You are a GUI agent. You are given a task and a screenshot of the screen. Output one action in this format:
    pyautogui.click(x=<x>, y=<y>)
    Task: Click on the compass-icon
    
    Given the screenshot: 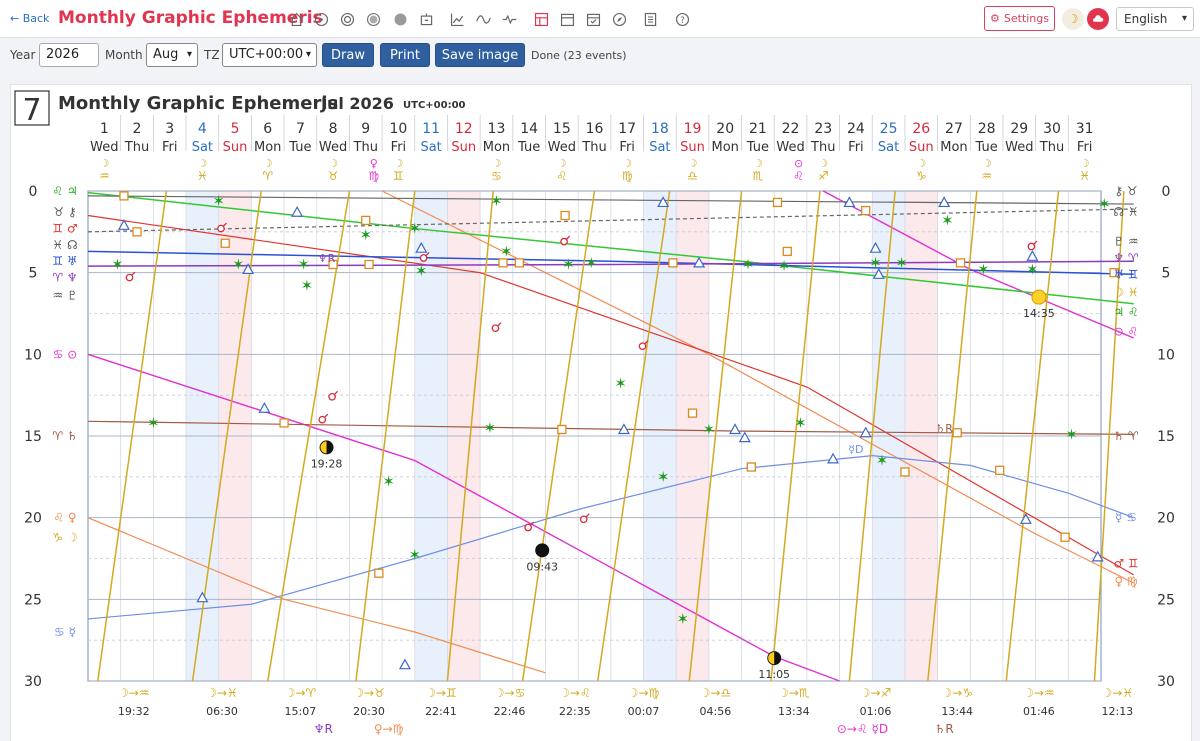 What is the action you would take?
    pyautogui.click(x=619, y=19)
    